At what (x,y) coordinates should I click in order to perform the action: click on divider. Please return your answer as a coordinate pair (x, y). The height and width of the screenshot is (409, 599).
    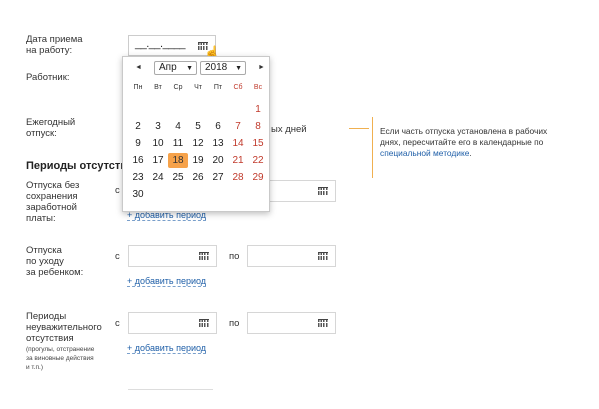
    Looking at the image, I should click on (170, 389).